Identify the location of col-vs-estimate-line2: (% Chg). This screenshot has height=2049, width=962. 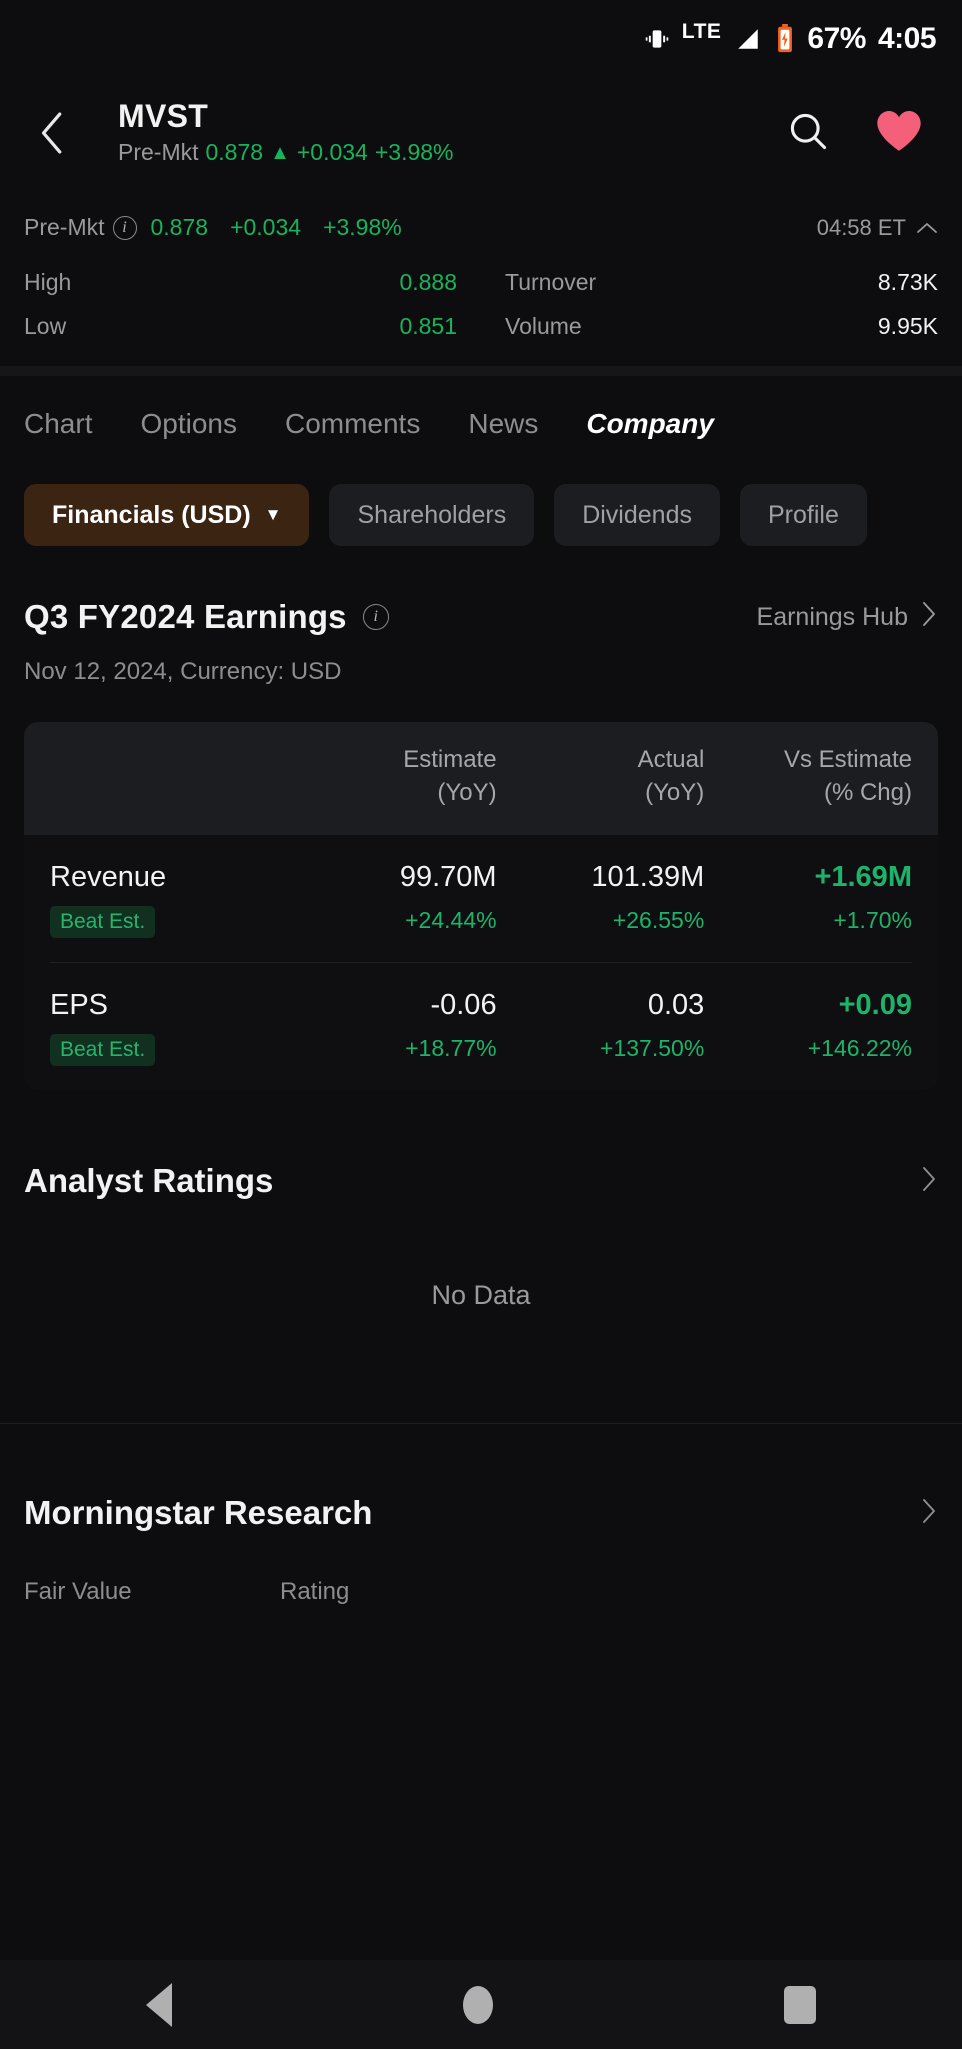
(867, 792).